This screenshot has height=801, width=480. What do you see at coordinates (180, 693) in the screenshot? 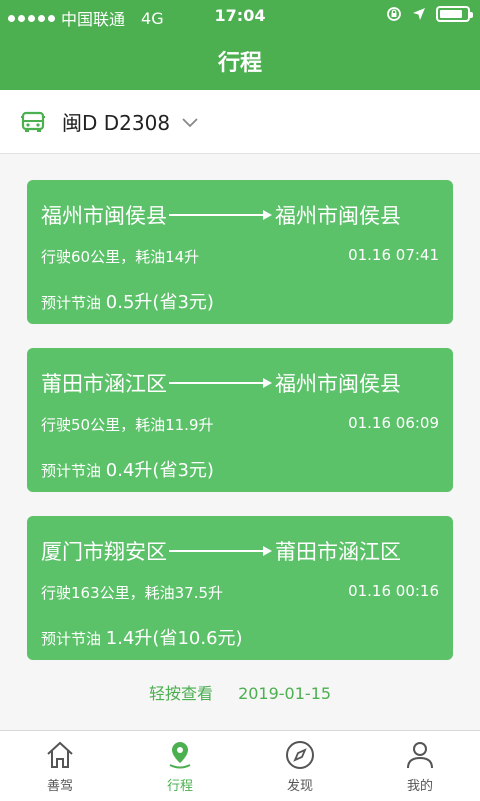
I see `view-more-label: 轻按查看` at bounding box center [180, 693].